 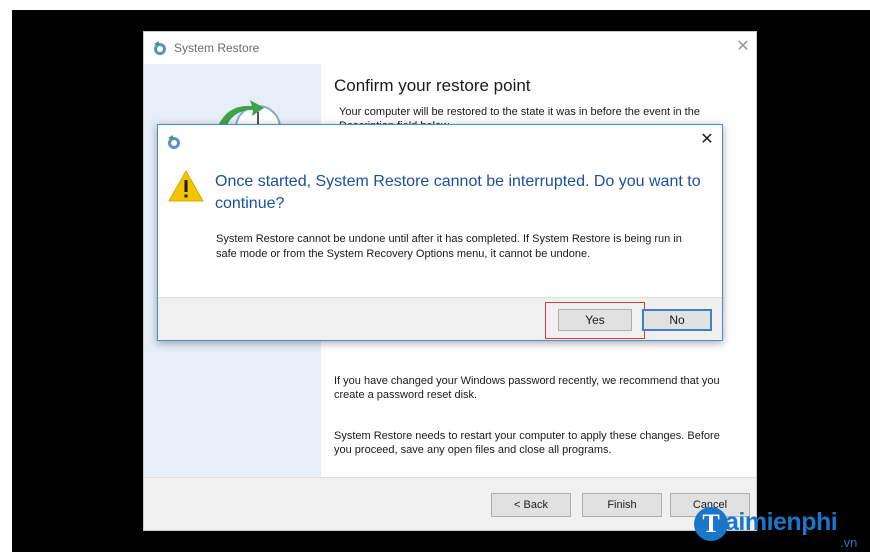 What do you see at coordinates (677, 320) in the screenshot?
I see `no-button: No` at bounding box center [677, 320].